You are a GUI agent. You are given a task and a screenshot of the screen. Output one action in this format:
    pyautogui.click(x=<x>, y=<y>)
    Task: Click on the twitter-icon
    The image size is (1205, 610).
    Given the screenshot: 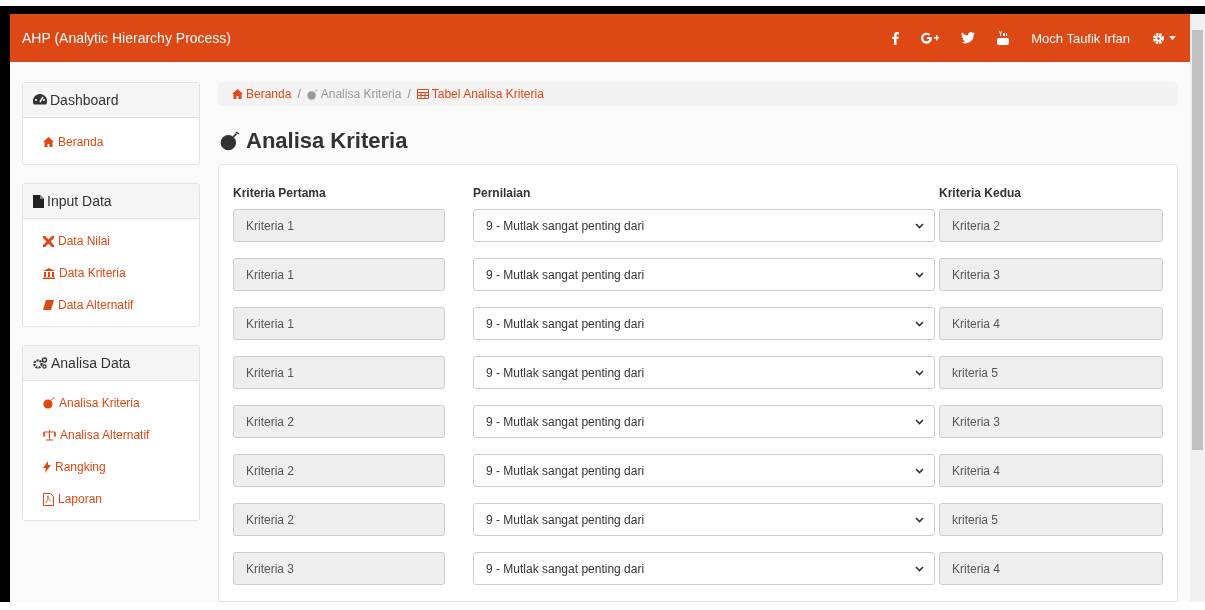 What is the action you would take?
    pyautogui.click(x=968, y=38)
    